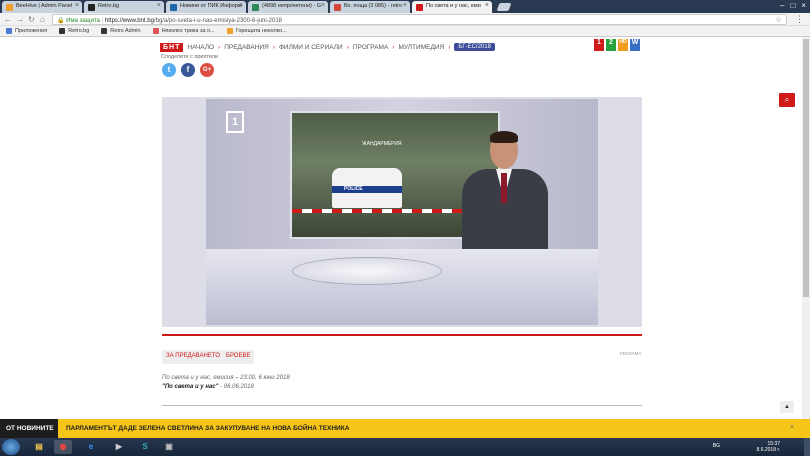 The height and width of the screenshot is (456, 810). Describe the element at coordinates (792, 5) in the screenshot. I see `maximize-icon: □` at that location.